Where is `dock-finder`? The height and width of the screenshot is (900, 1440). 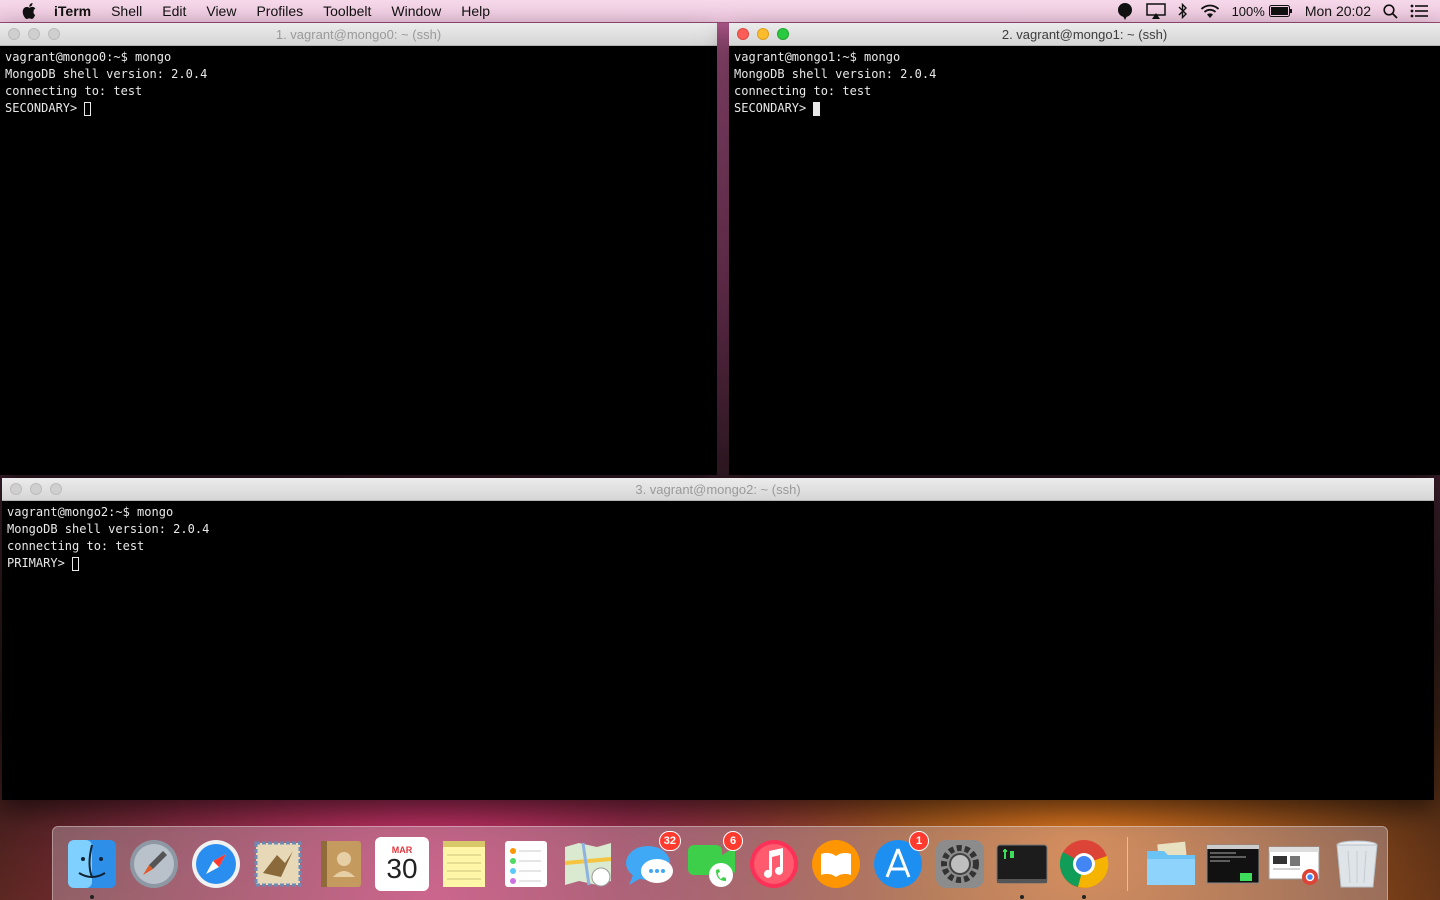
dock-finder is located at coordinates (92, 868).